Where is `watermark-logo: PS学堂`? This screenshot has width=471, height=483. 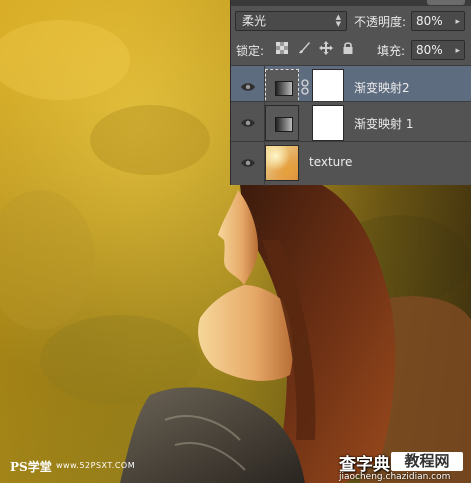
watermark-logo: PS学堂 is located at coordinates (31, 467).